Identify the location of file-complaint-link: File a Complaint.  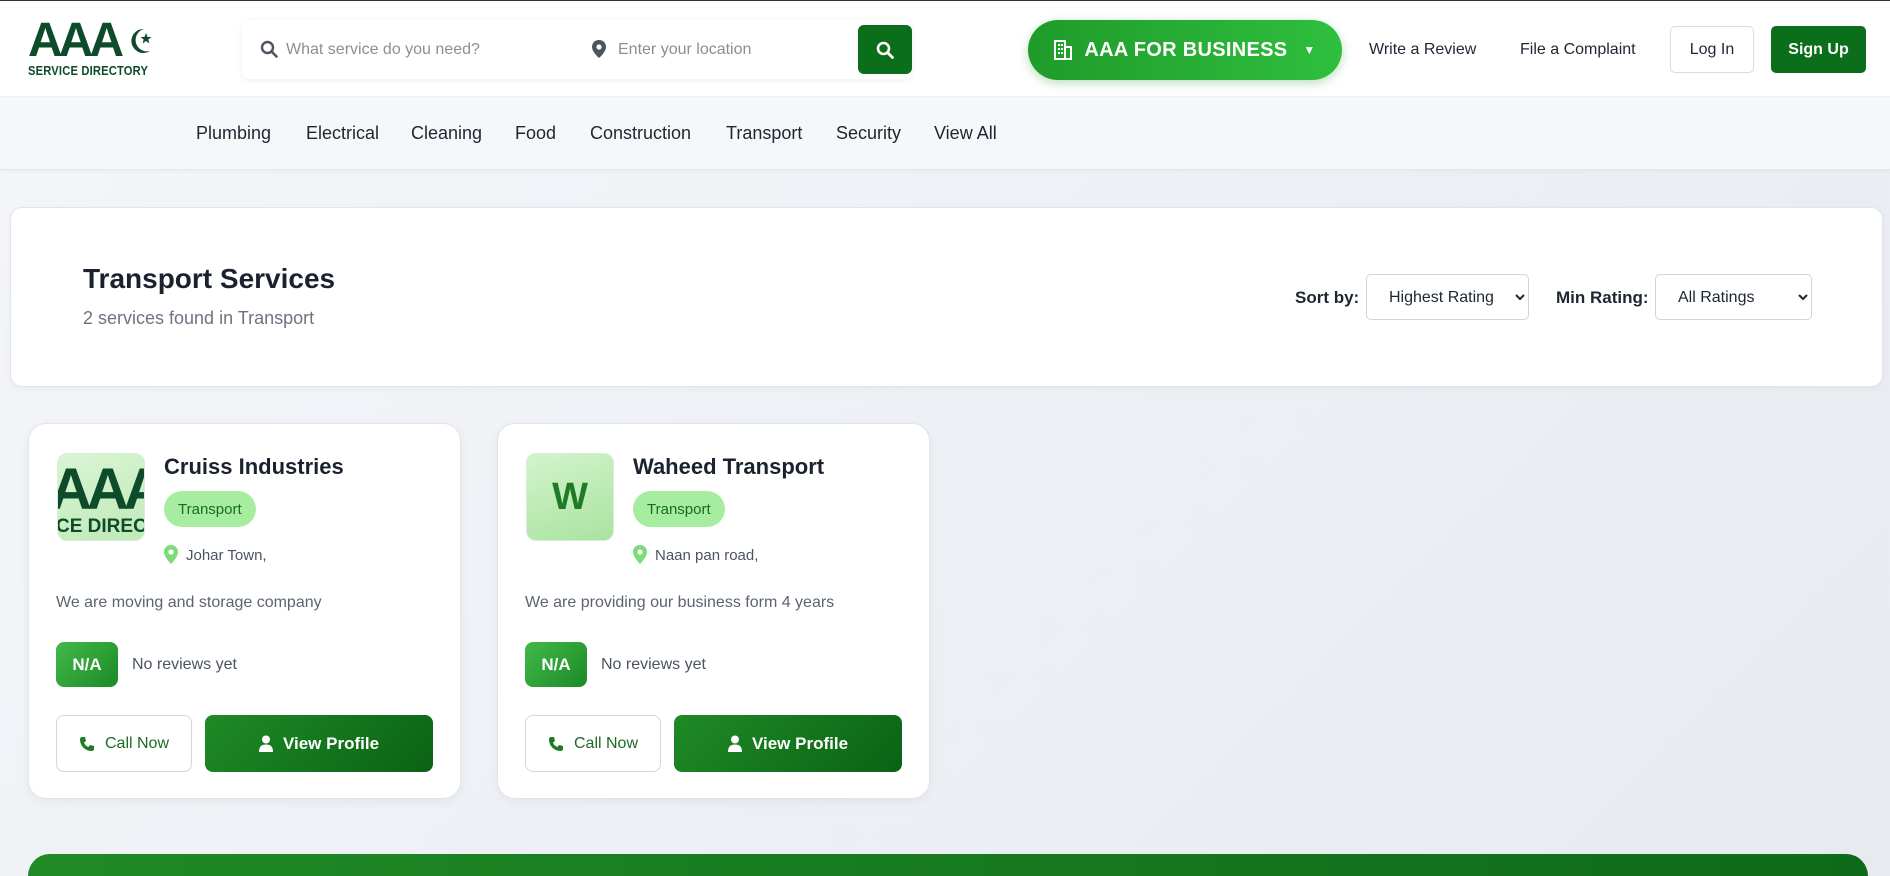
(1578, 50).